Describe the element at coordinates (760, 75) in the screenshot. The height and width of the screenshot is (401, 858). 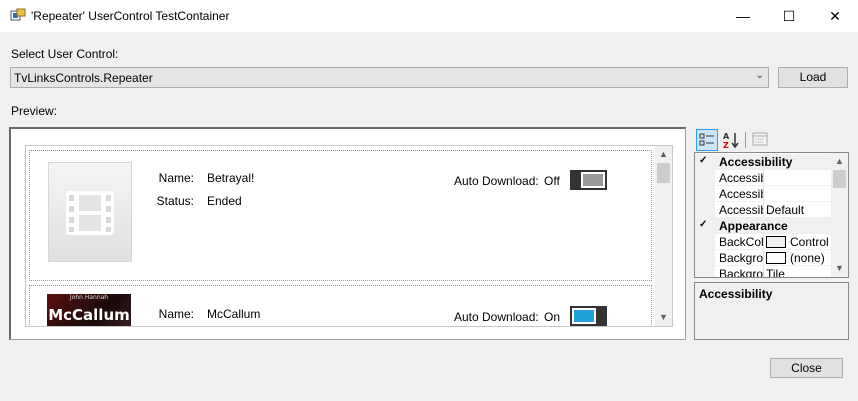
I see `chevron-down-icon: ⌄` at that location.